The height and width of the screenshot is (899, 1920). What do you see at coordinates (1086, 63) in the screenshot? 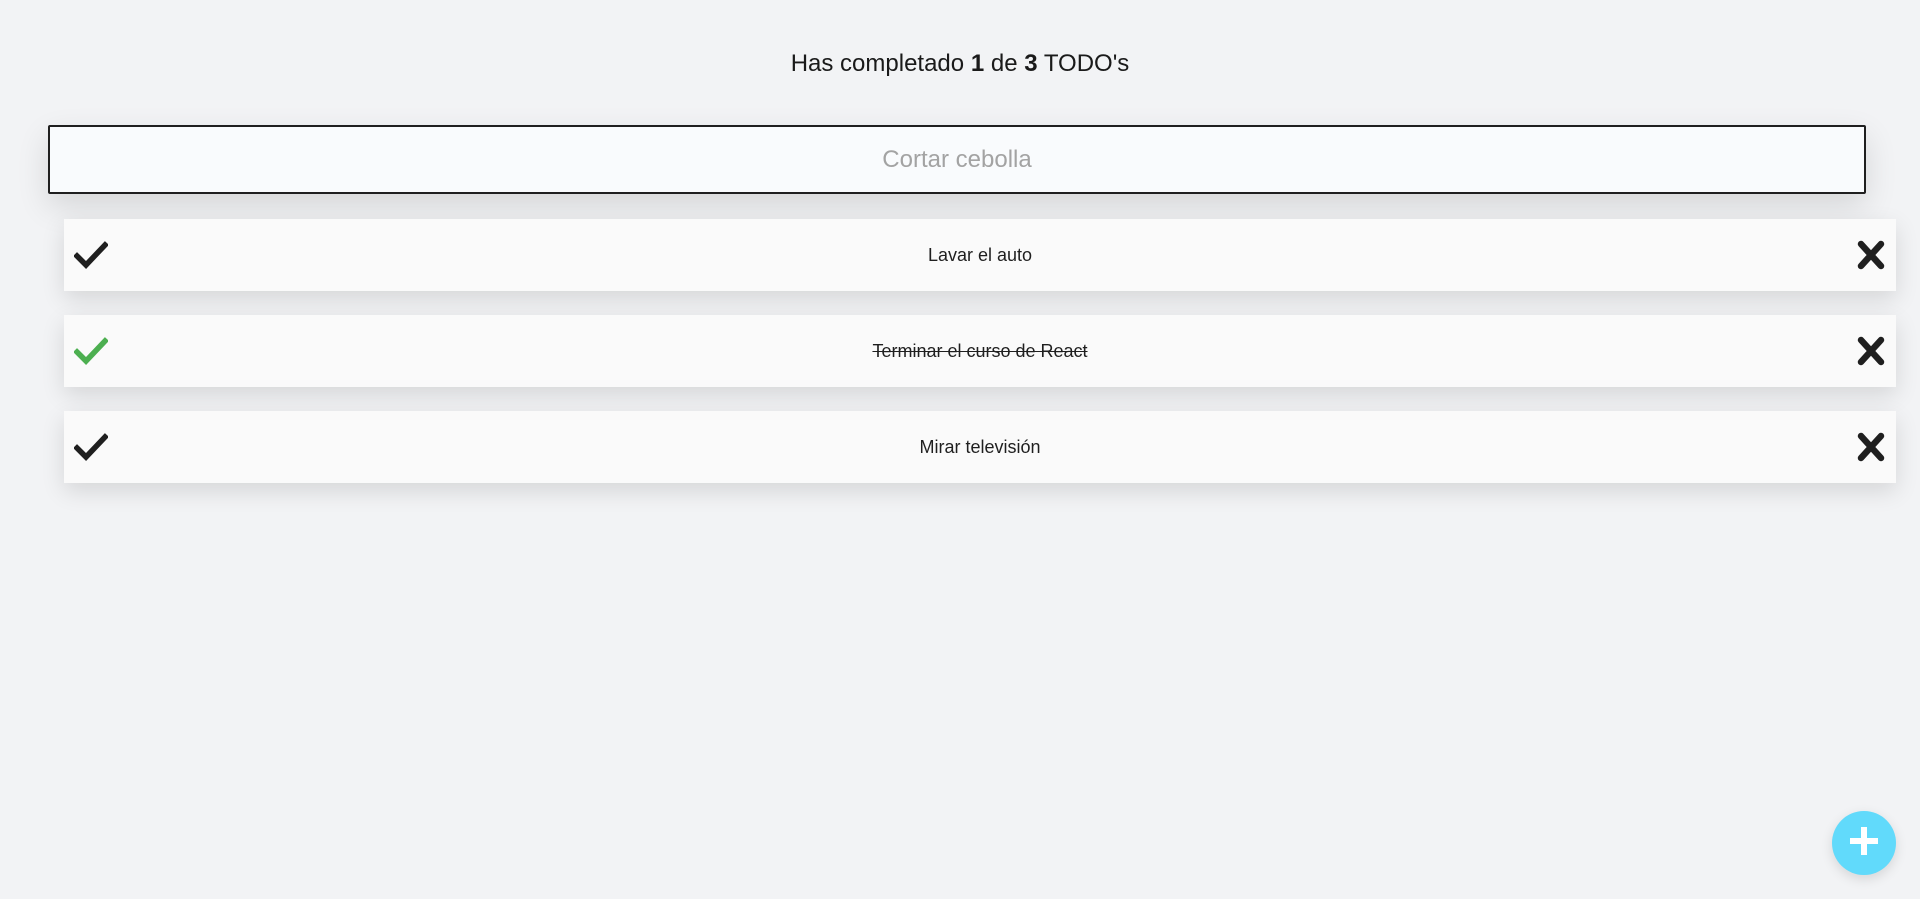
I see `counter-suffix: TODO's` at bounding box center [1086, 63].